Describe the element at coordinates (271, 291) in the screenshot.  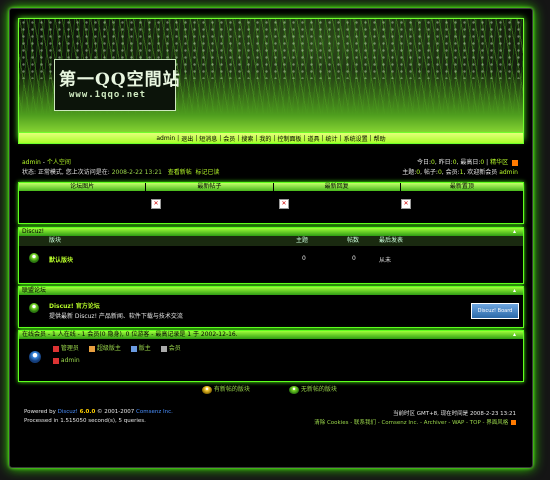
I see `links-title: 联盟论坛 ▴` at that location.